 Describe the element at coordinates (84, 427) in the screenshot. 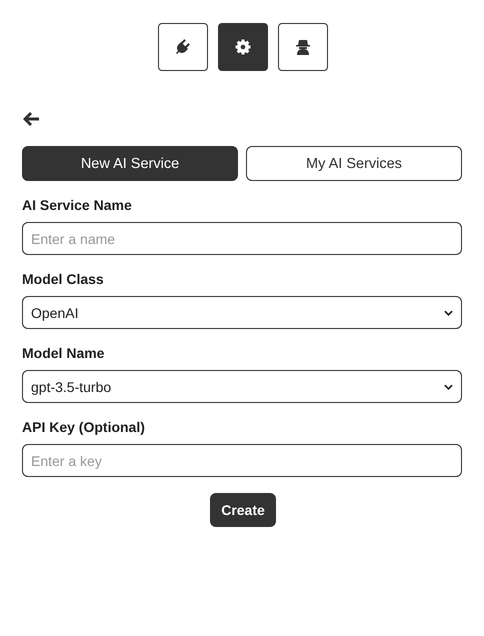

I see `field-label: API Key (Optional)` at that location.